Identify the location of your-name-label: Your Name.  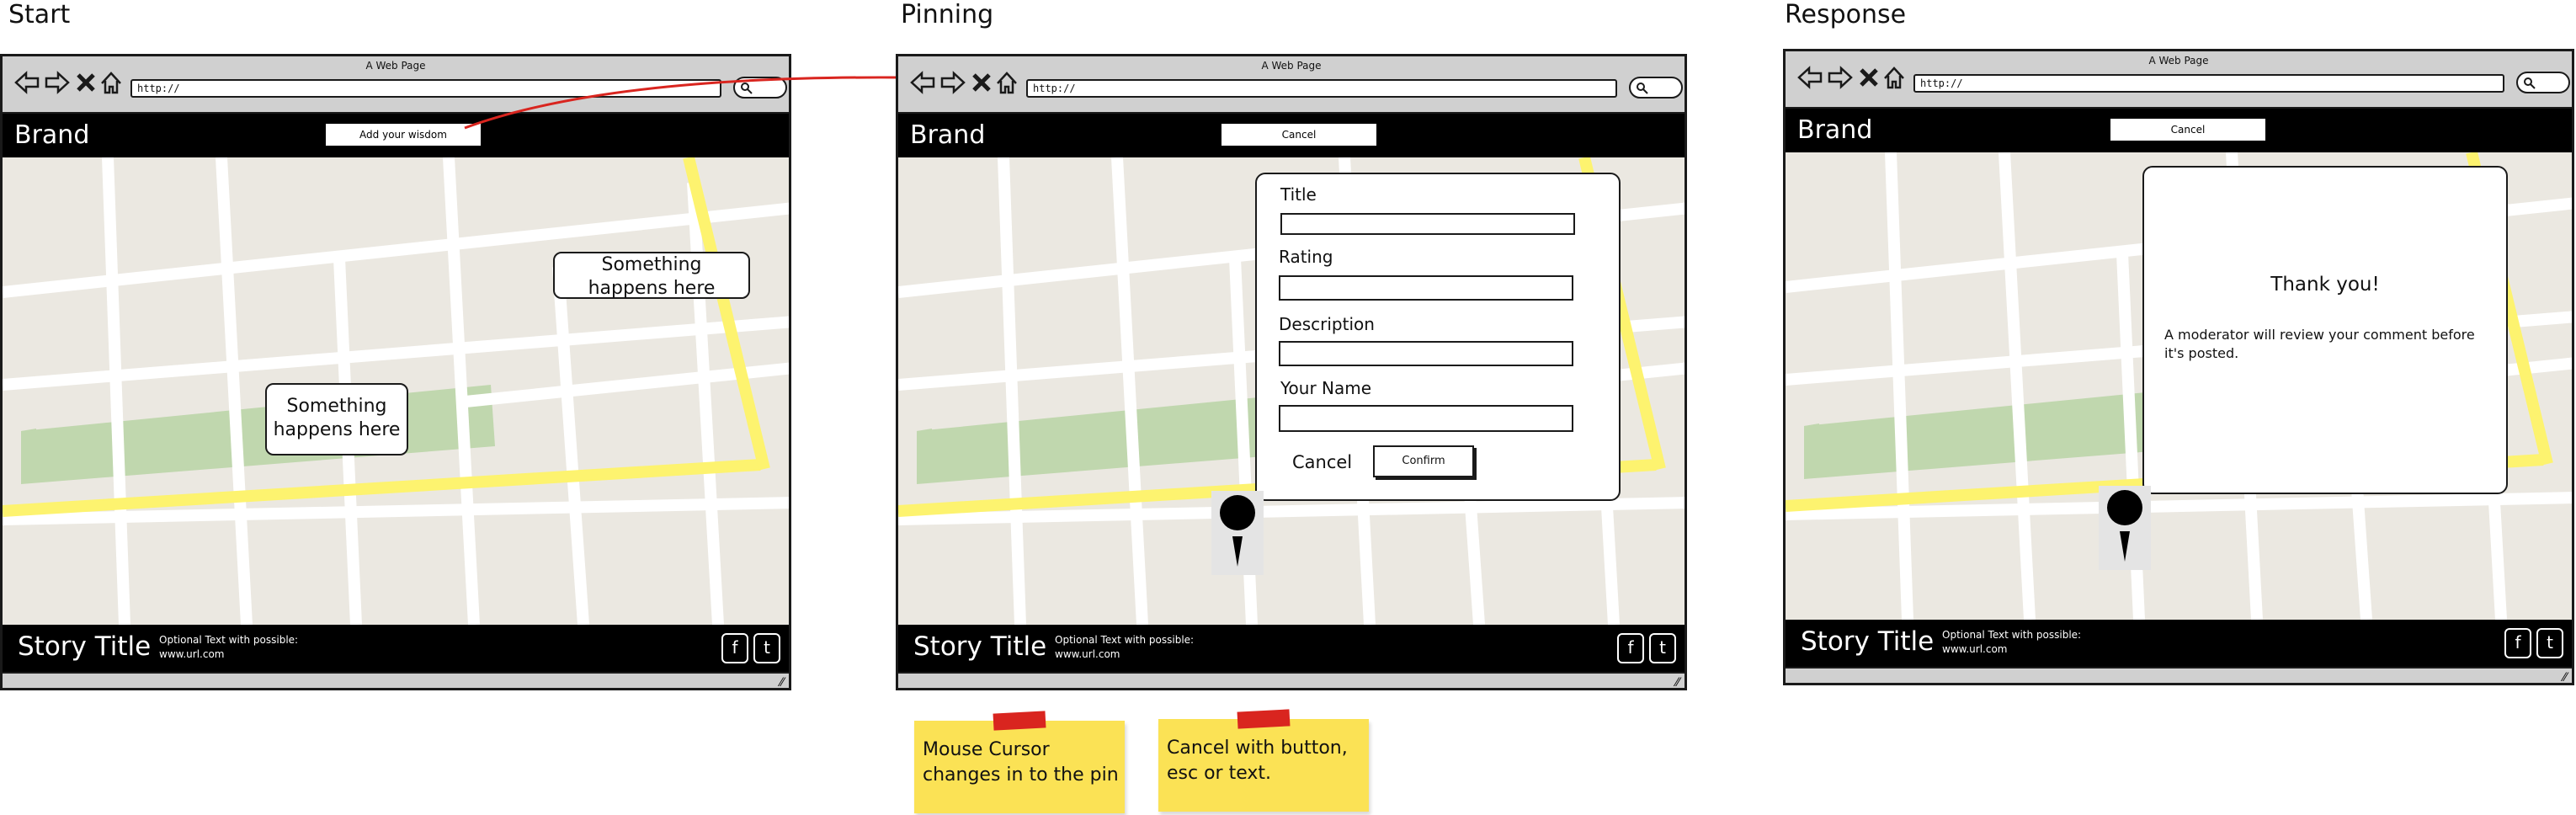
(1326, 388).